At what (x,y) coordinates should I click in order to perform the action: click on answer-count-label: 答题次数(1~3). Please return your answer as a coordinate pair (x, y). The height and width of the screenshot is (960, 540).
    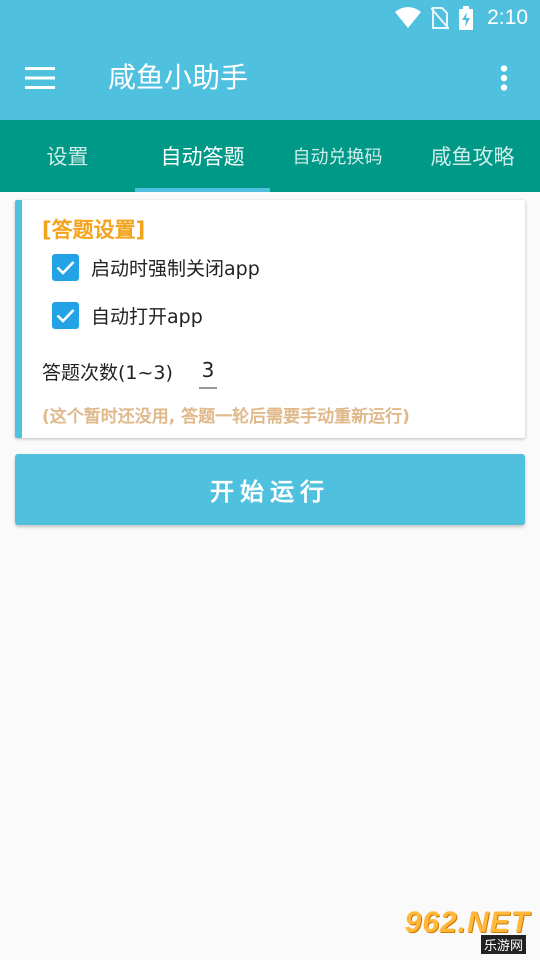
    Looking at the image, I should click on (107, 373).